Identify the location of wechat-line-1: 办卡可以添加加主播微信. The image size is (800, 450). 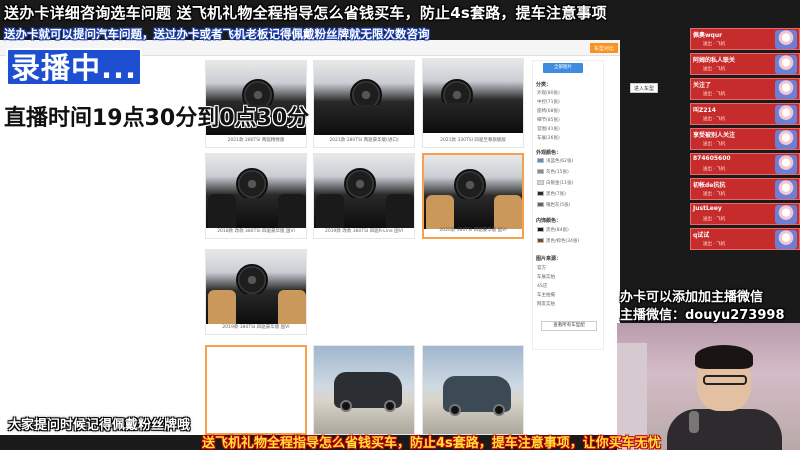
(692, 297).